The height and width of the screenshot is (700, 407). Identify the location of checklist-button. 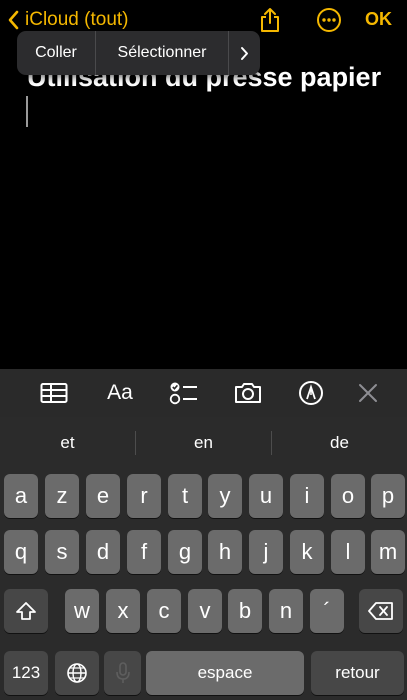
(184, 393).